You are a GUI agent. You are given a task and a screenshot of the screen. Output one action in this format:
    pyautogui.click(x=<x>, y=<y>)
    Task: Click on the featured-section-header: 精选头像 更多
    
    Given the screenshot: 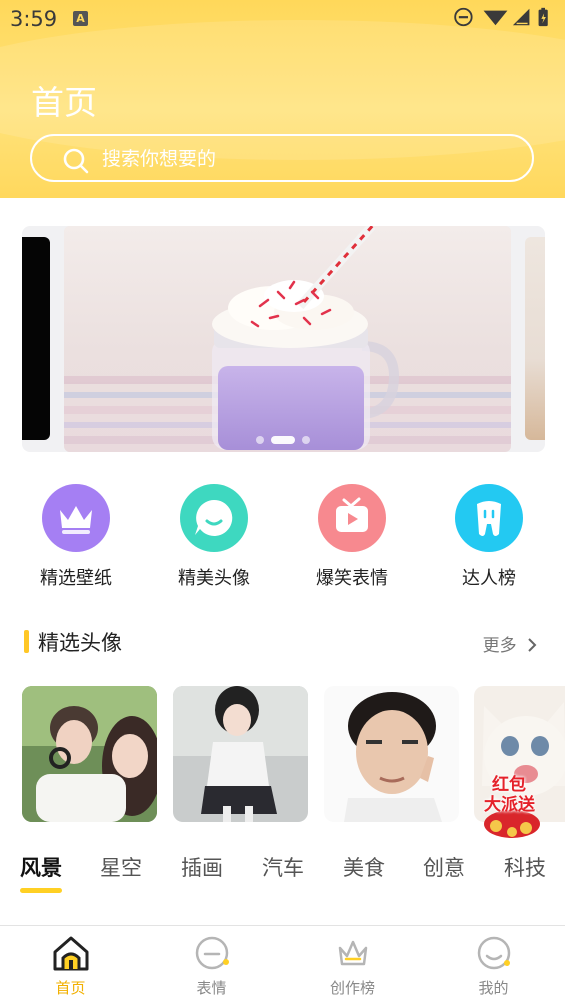 What is the action you would take?
    pyautogui.click(x=284, y=642)
    